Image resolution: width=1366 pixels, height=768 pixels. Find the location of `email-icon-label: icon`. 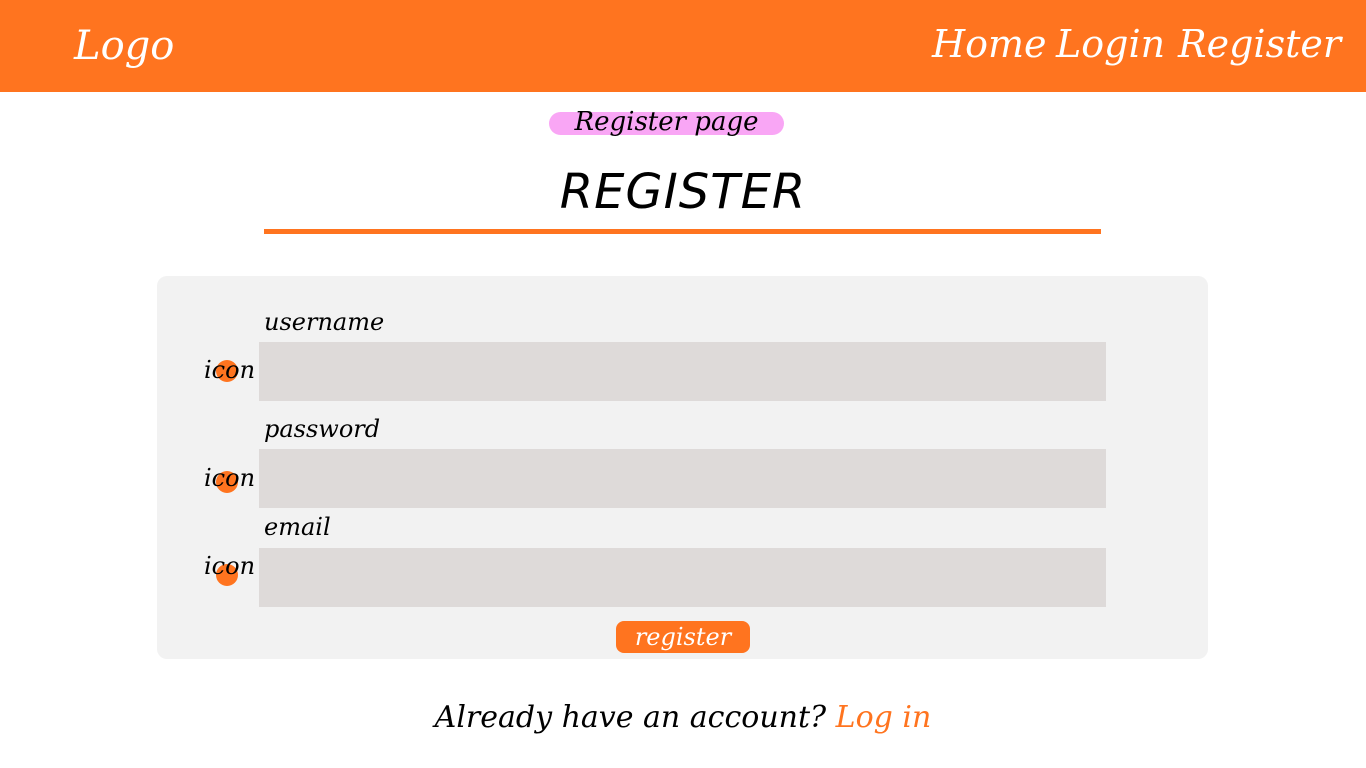

email-icon-label: icon is located at coordinates (230, 566).